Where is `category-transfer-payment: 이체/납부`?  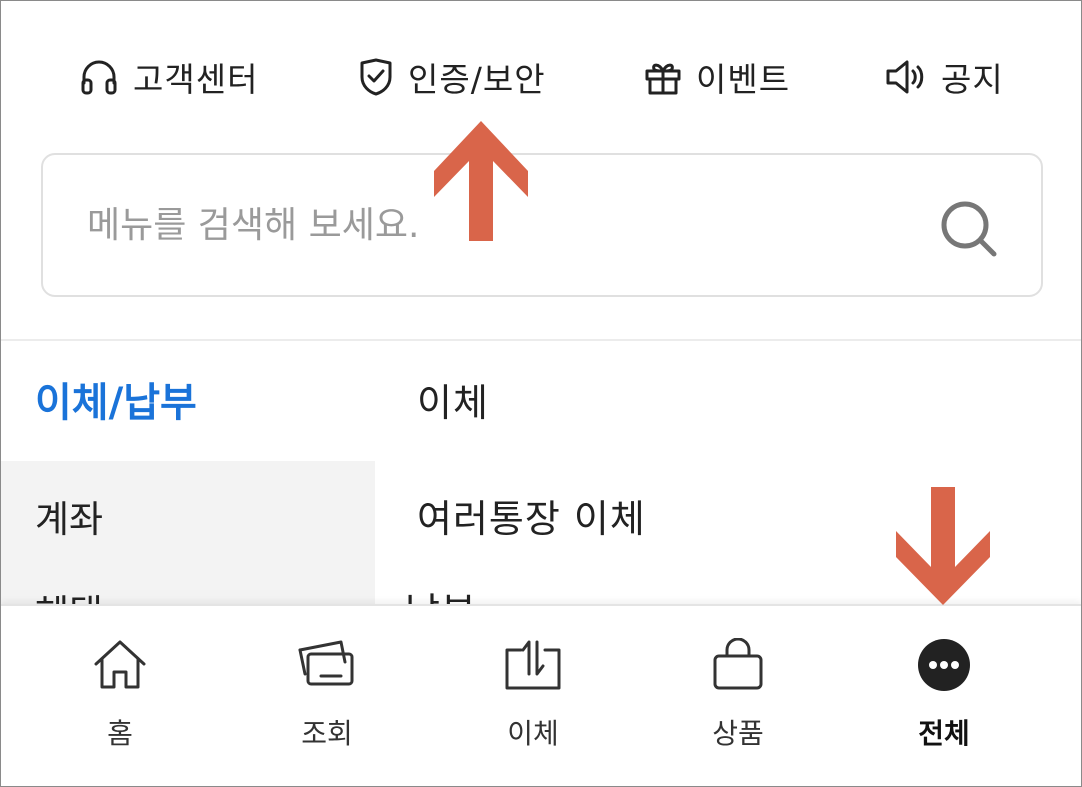
category-transfer-payment: 이체/납부 is located at coordinates (188, 403).